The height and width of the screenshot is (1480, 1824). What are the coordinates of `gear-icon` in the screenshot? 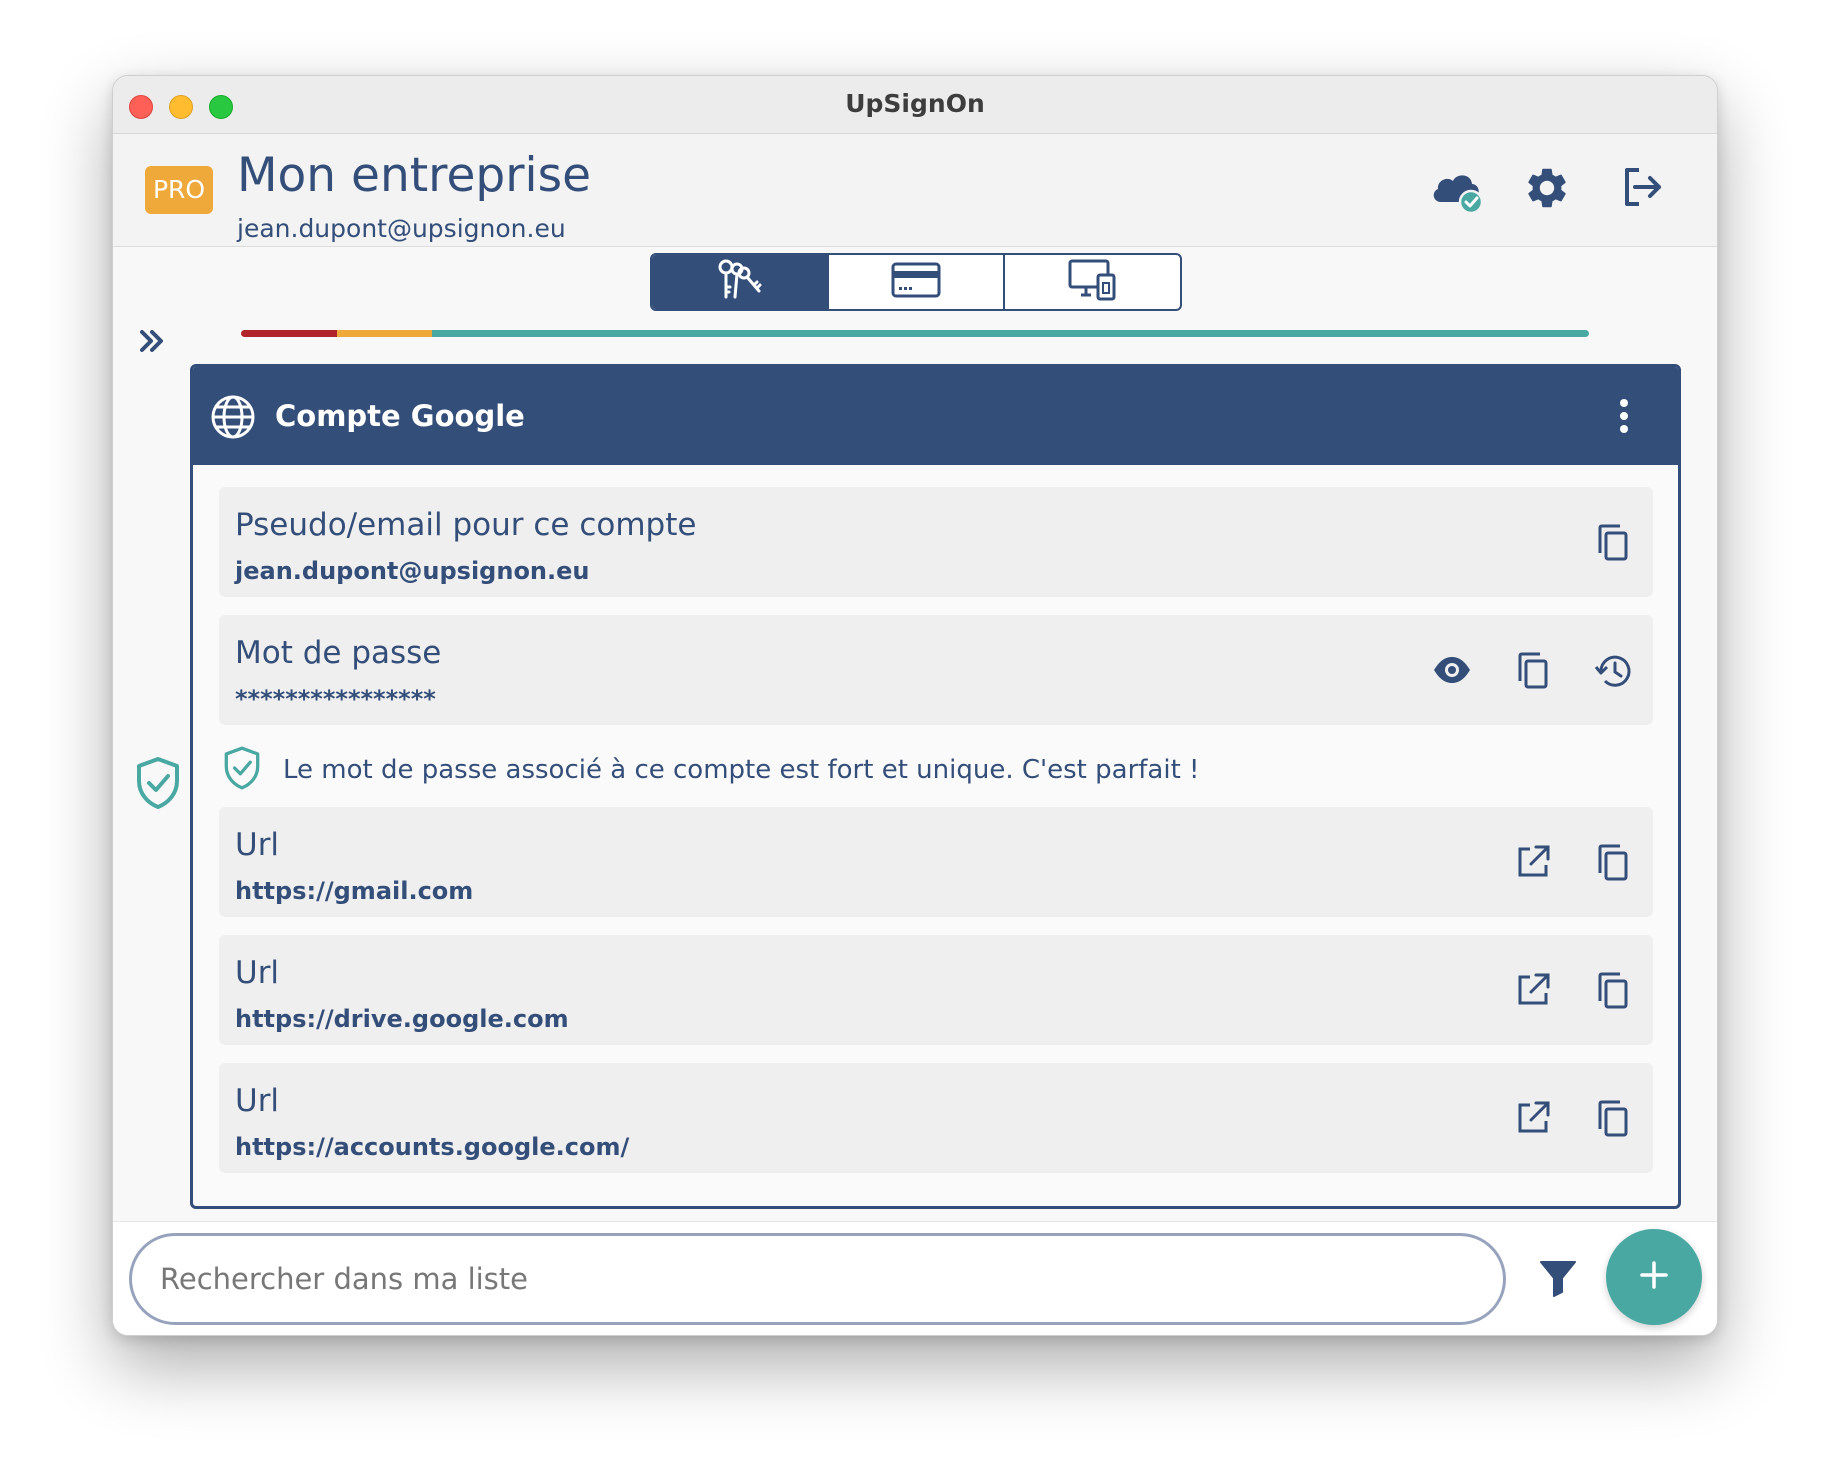 It's located at (1547, 190).